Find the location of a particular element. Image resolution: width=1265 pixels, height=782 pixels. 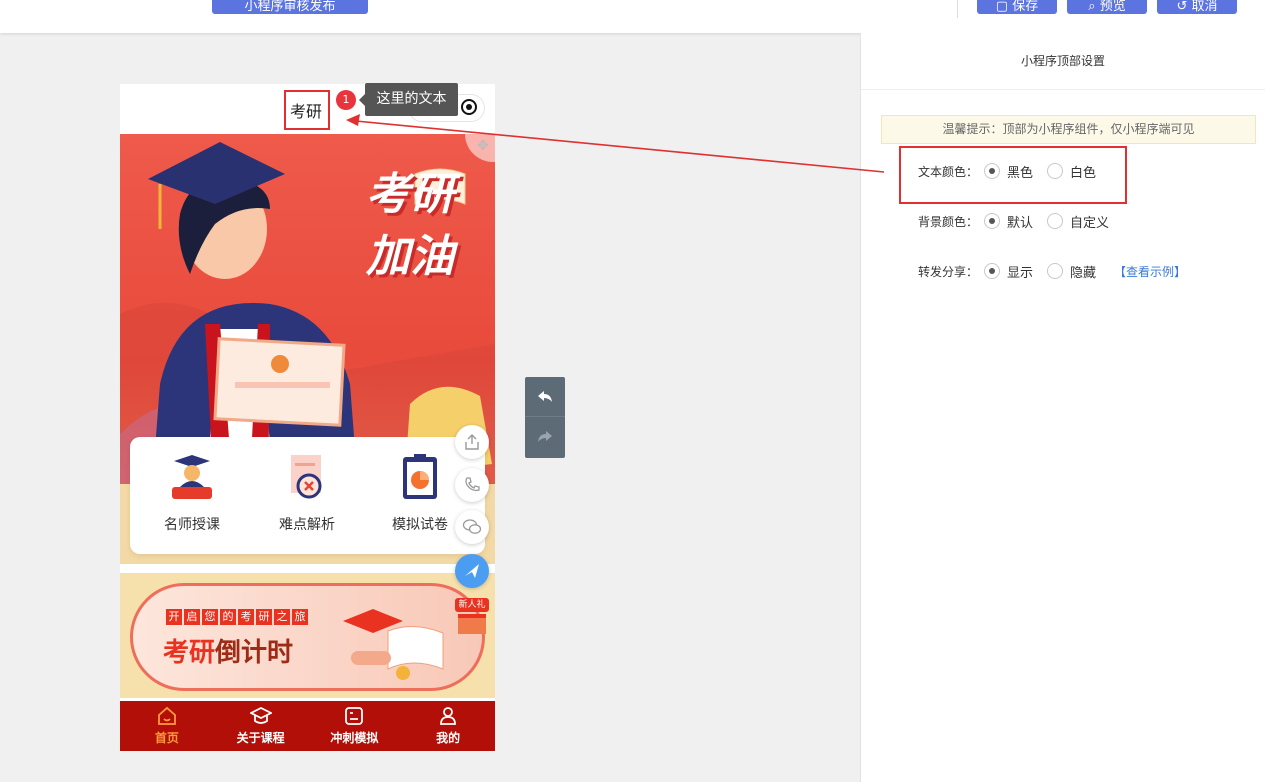

tab-label: 首页 is located at coordinates (166, 738).